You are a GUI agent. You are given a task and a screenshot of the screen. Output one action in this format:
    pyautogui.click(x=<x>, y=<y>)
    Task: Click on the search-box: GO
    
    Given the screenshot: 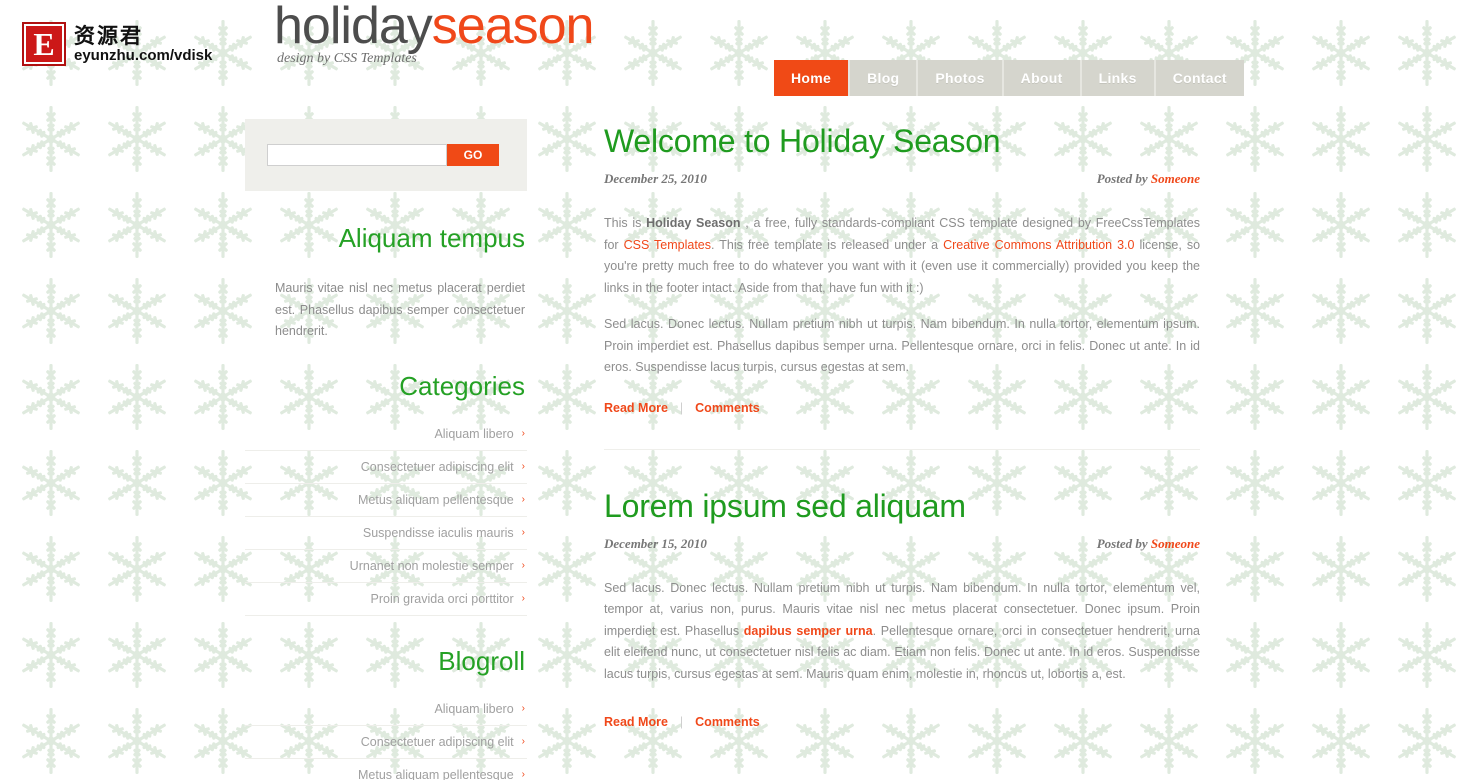 What is the action you would take?
    pyautogui.click(x=386, y=155)
    